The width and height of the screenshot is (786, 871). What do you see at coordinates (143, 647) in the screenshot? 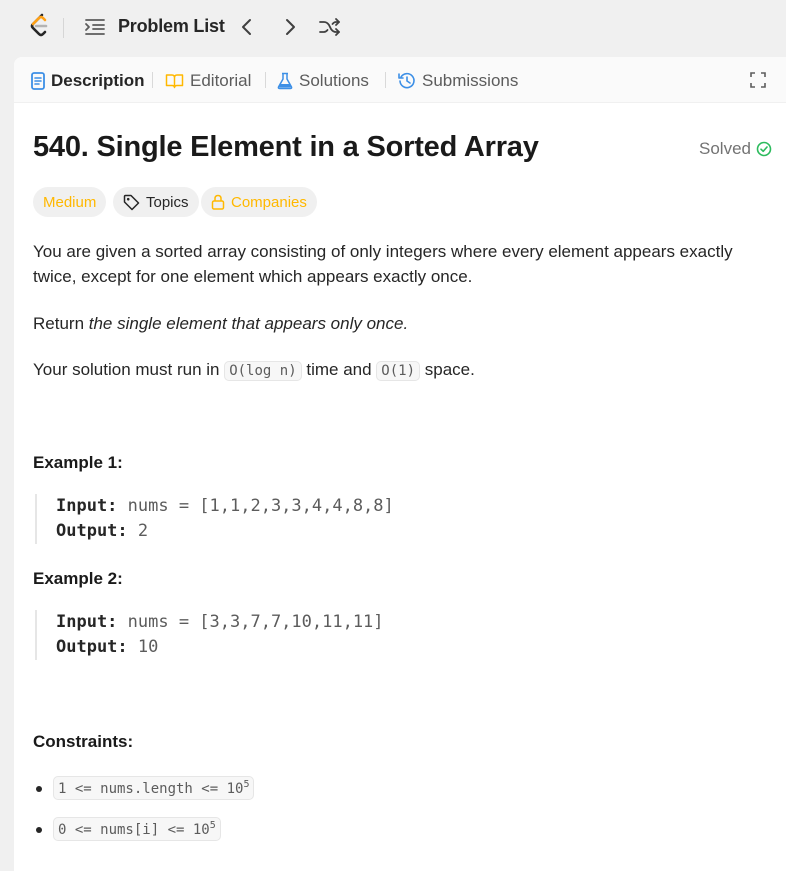
I see `output-value: 10` at bounding box center [143, 647].